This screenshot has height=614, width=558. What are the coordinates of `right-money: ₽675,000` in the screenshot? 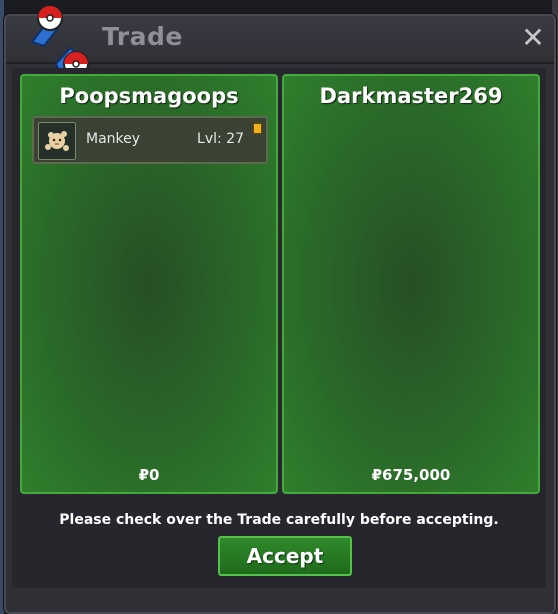 It's located at (411, 475).